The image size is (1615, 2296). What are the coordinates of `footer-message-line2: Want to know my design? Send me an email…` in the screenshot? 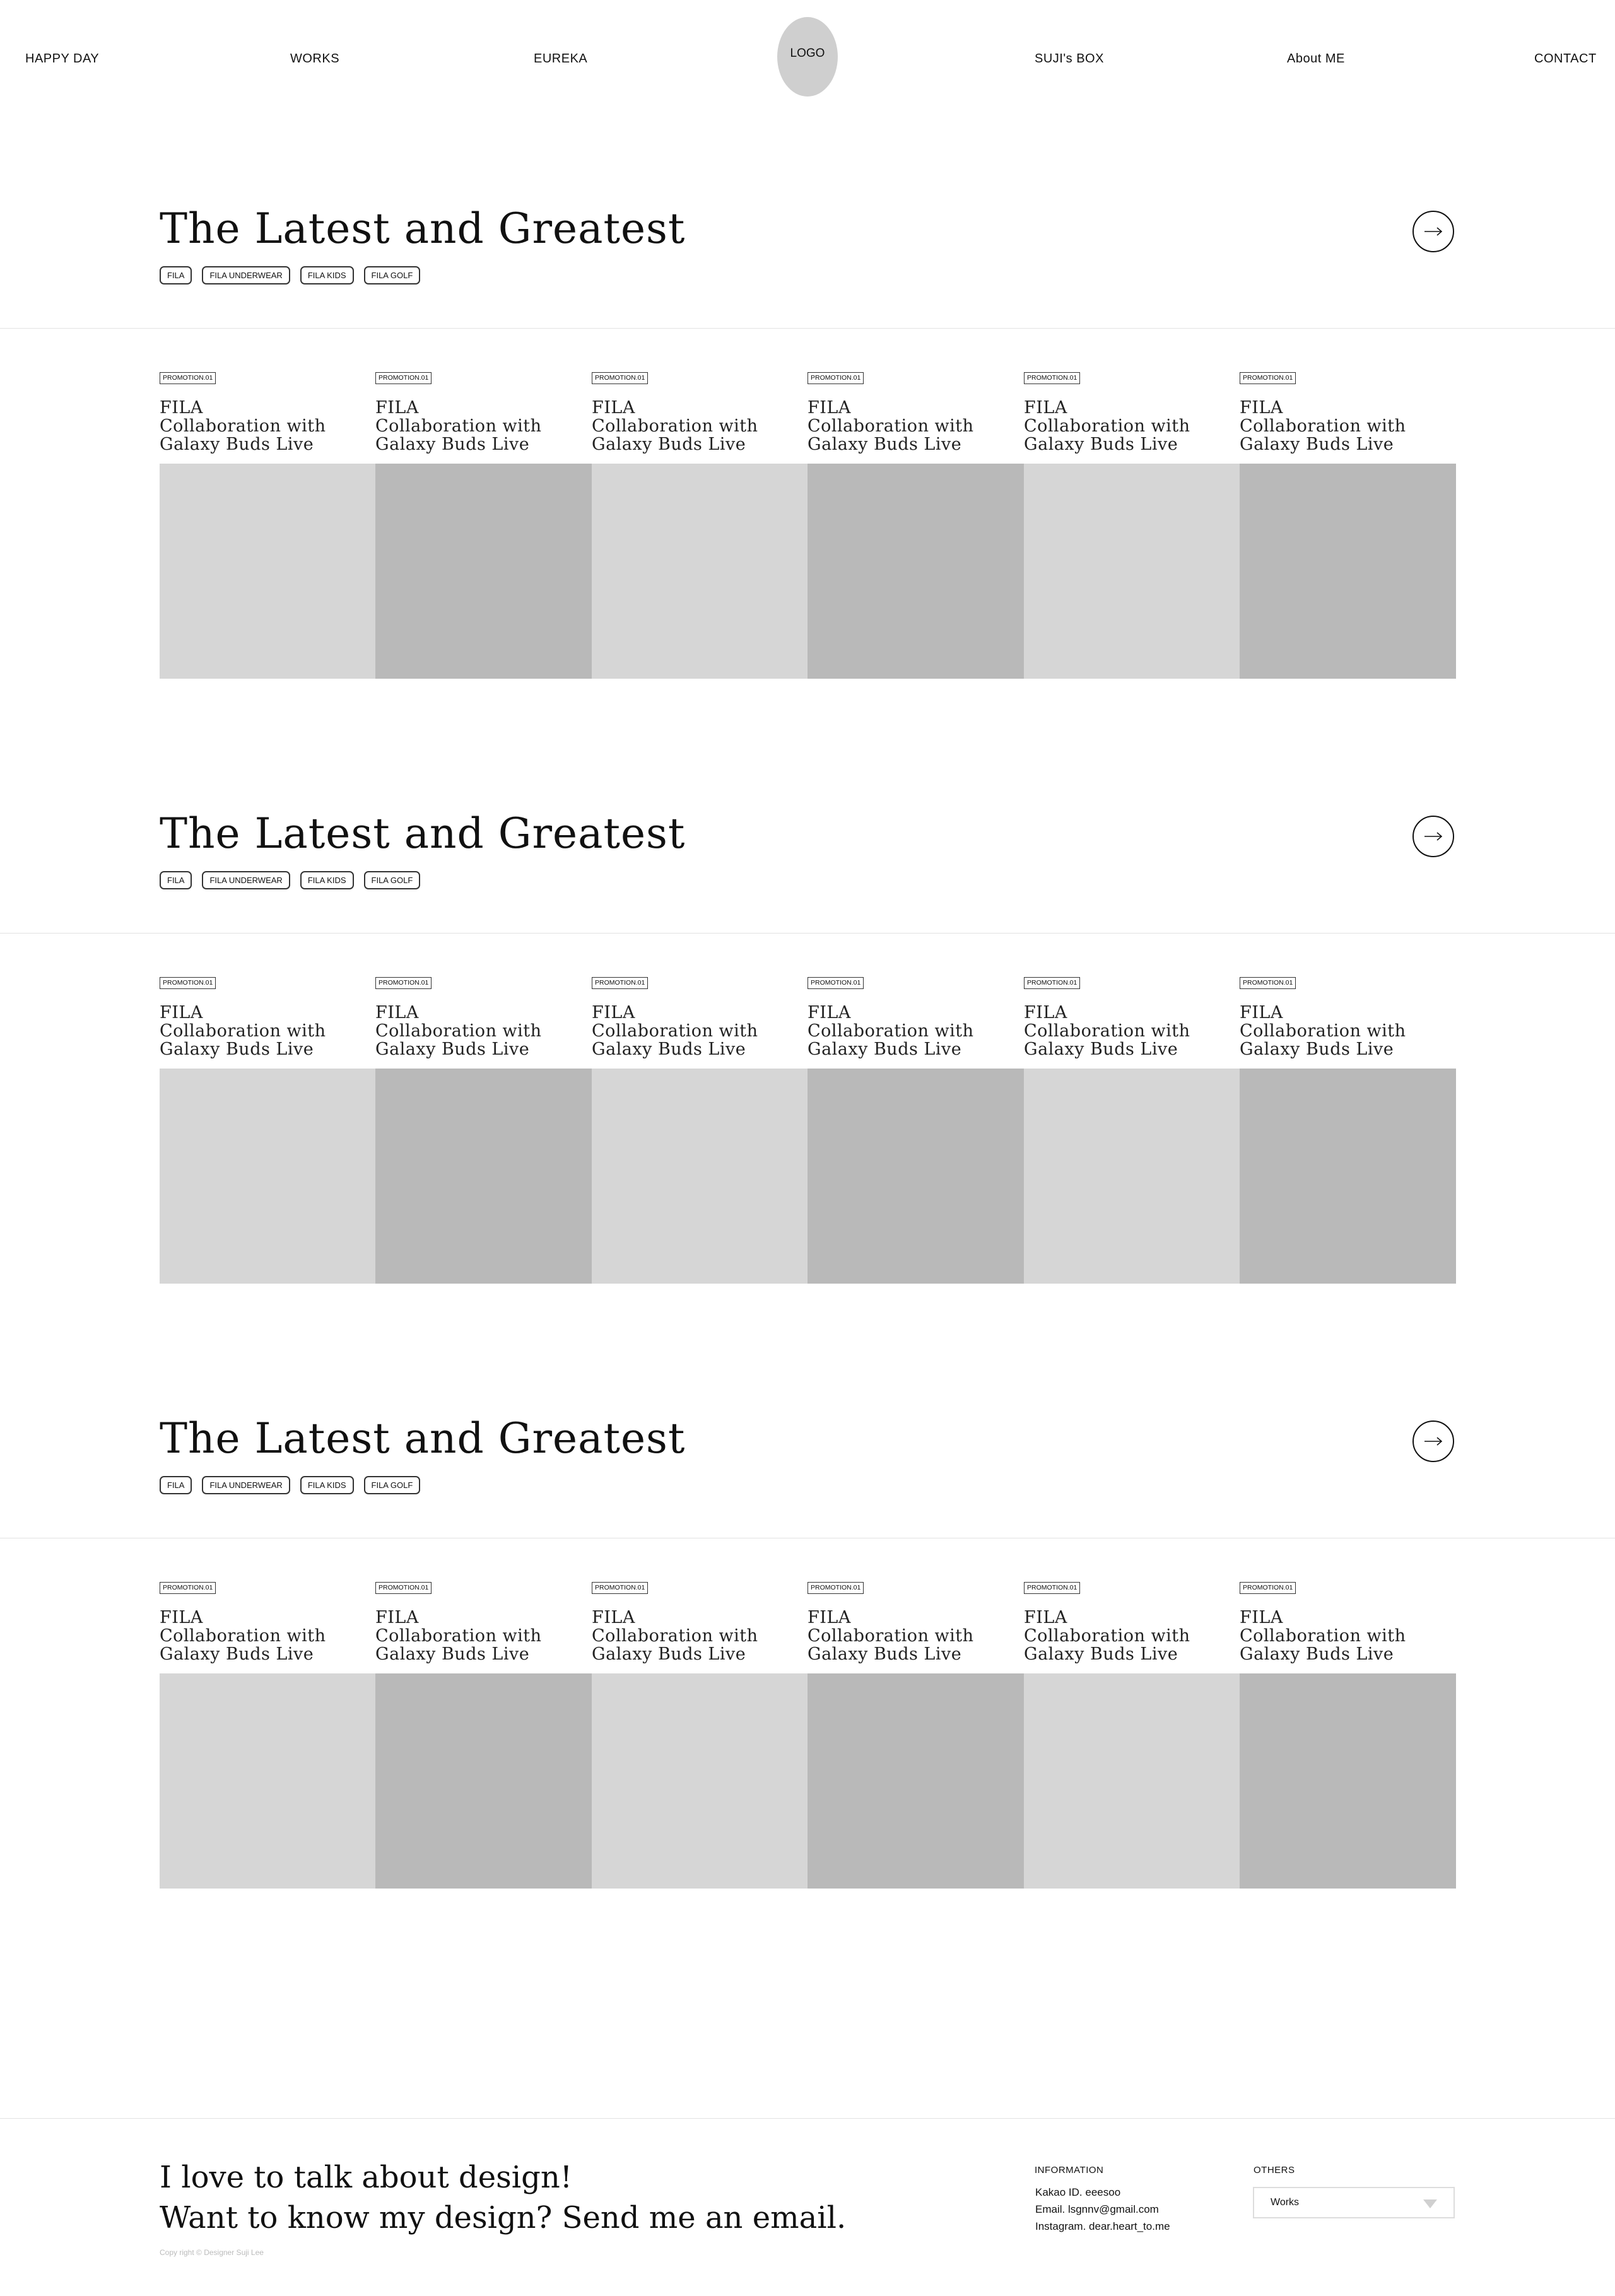 It's located at (503, 2217).